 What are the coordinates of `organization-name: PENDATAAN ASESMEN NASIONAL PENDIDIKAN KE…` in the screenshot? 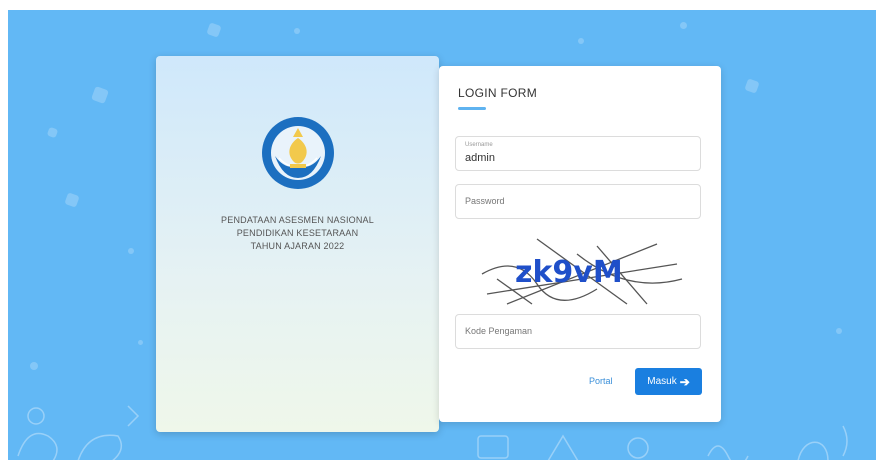 It's located at (297, 233).